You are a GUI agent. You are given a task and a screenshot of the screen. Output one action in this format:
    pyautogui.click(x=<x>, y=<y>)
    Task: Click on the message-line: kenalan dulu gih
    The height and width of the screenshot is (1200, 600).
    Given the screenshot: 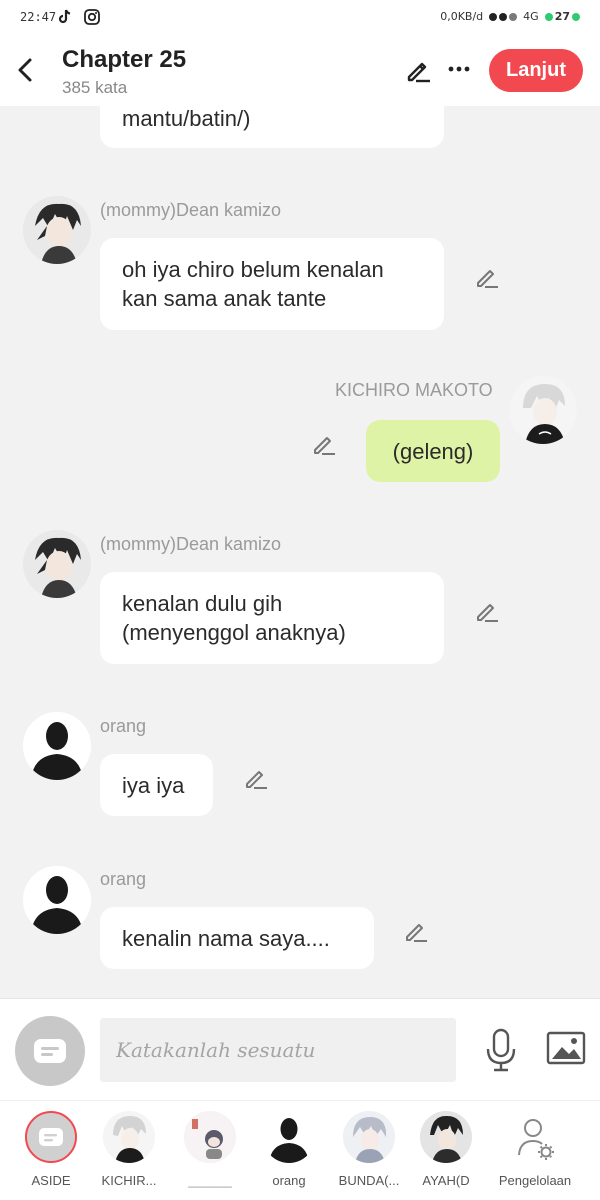 What is the action you would take?
    pyautogui.click(x=202, y=603)
    